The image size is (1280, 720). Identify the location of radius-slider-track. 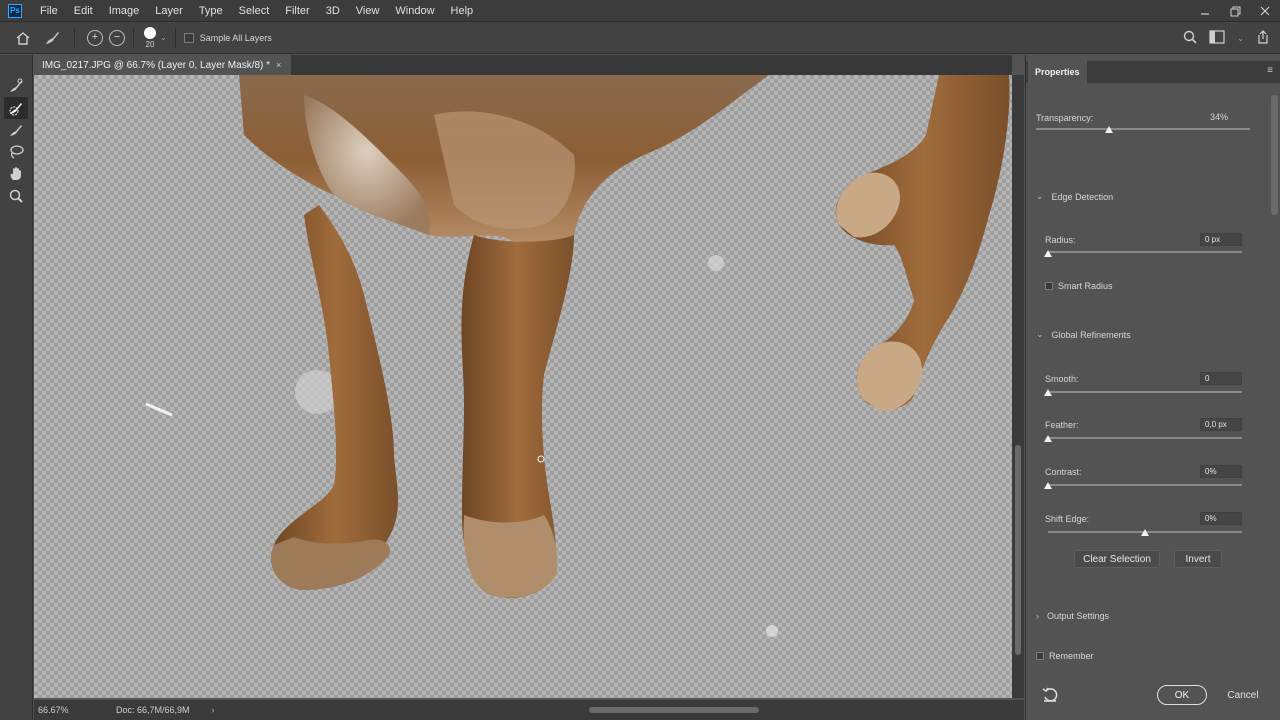
(1145, 252).